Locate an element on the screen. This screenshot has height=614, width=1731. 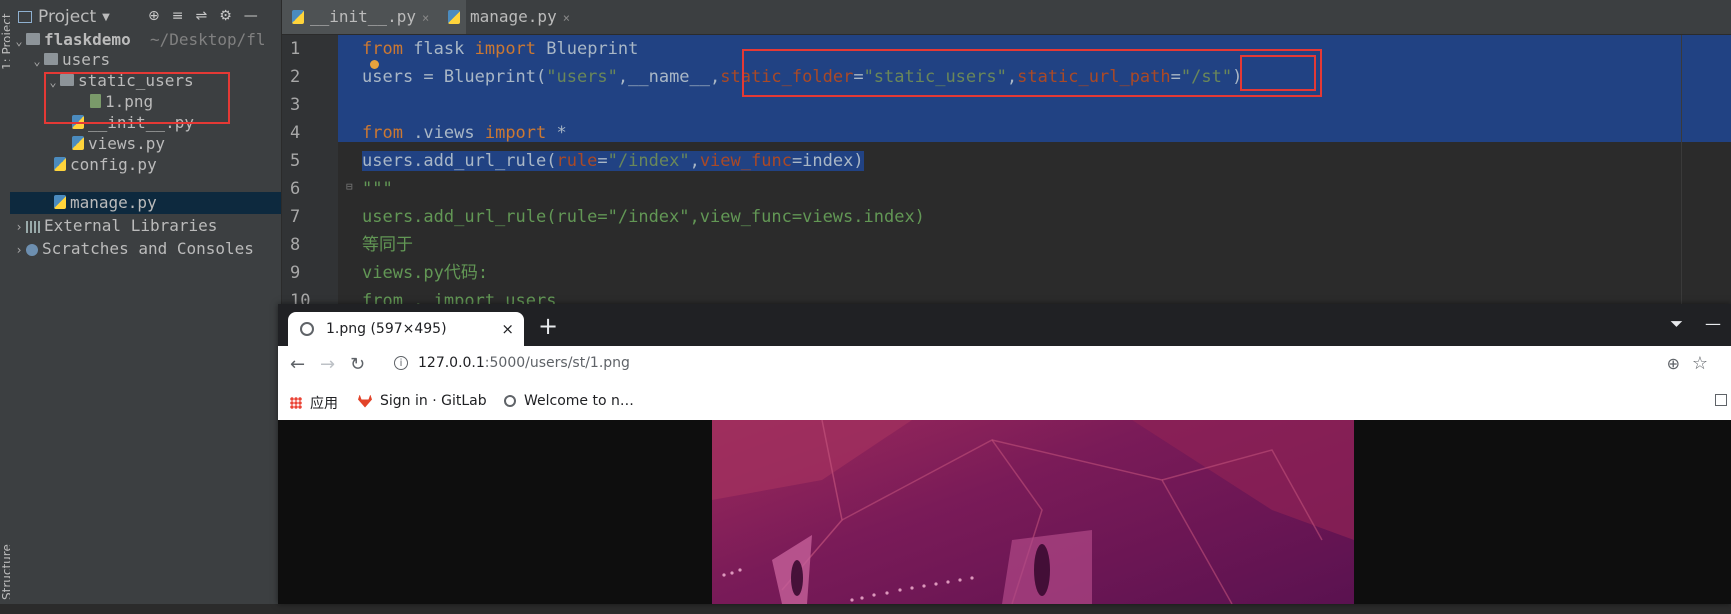
line-number: 6 is located at coordinates (295, 189).